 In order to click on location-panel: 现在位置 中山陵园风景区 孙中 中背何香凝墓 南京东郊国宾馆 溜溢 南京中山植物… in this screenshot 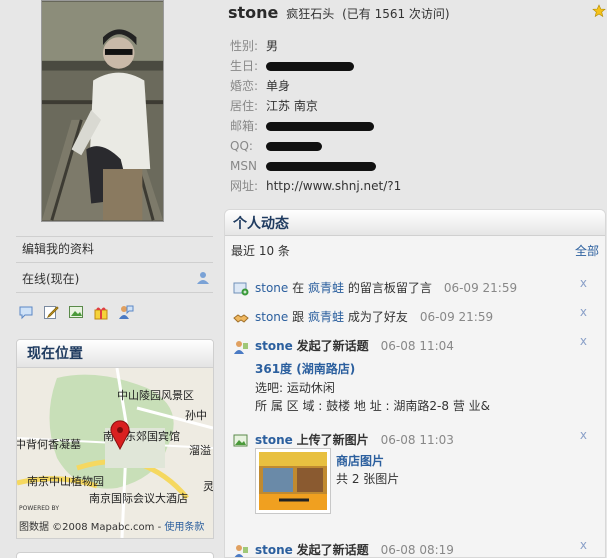, I will do `click(115, 439)`.